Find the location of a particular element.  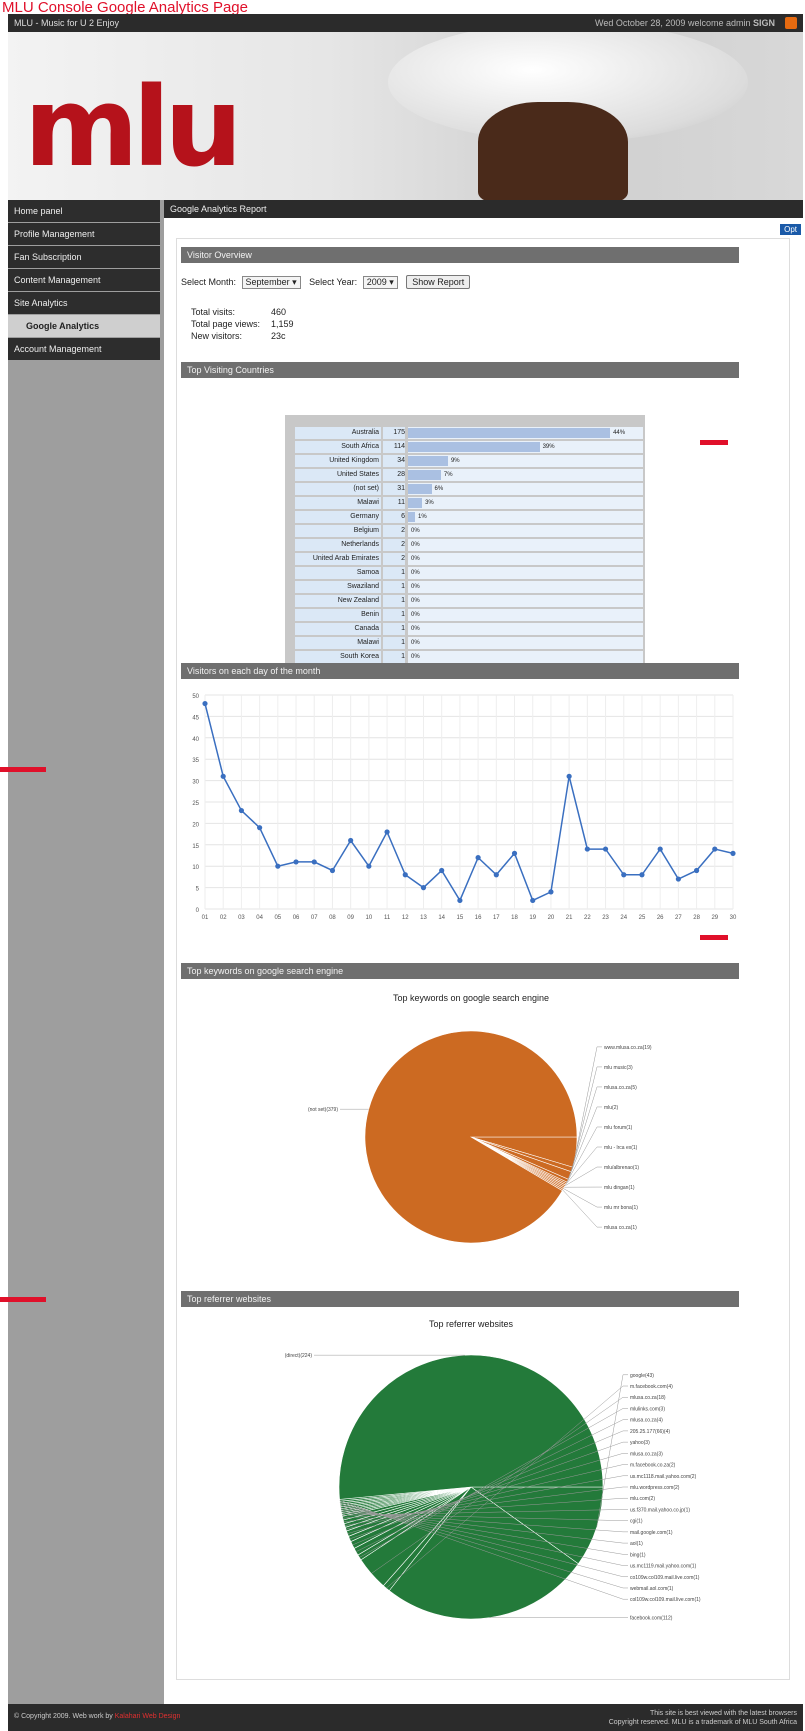

mlu-logo: mlu is located at coordinates (133, 127).